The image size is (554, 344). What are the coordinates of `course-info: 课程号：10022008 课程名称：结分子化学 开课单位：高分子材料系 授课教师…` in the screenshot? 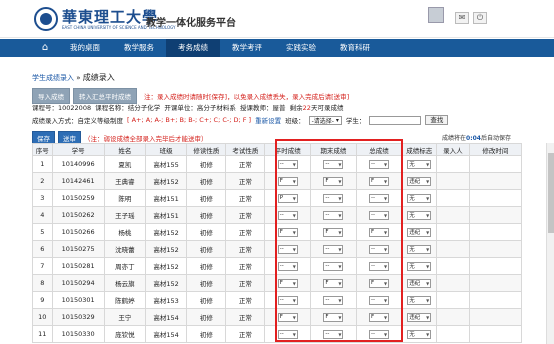 It's located at (187, 107).